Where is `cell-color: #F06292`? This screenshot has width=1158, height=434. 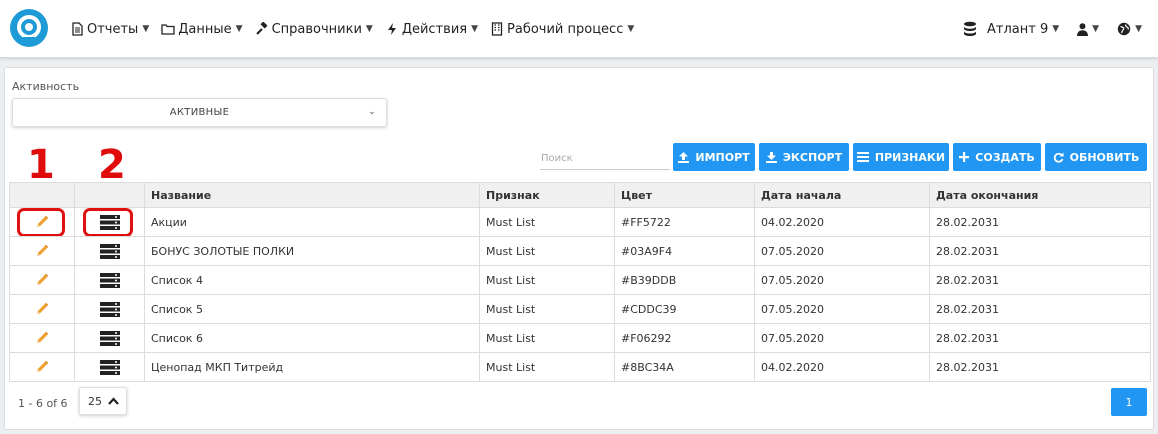
cell-color: #F06292 is located at coordinates (684, 338).